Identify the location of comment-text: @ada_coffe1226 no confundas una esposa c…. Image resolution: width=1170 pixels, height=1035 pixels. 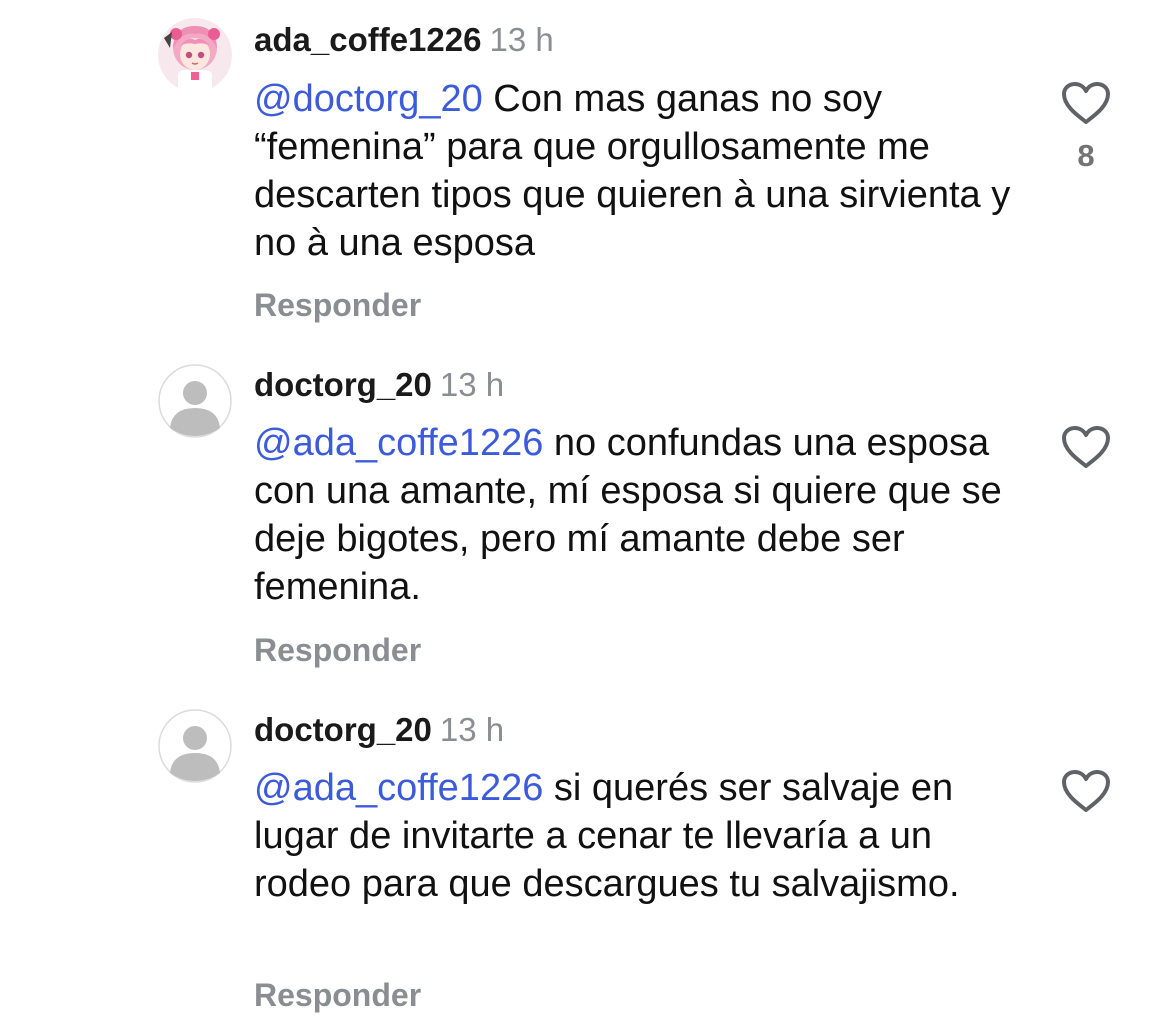
(644, 515).